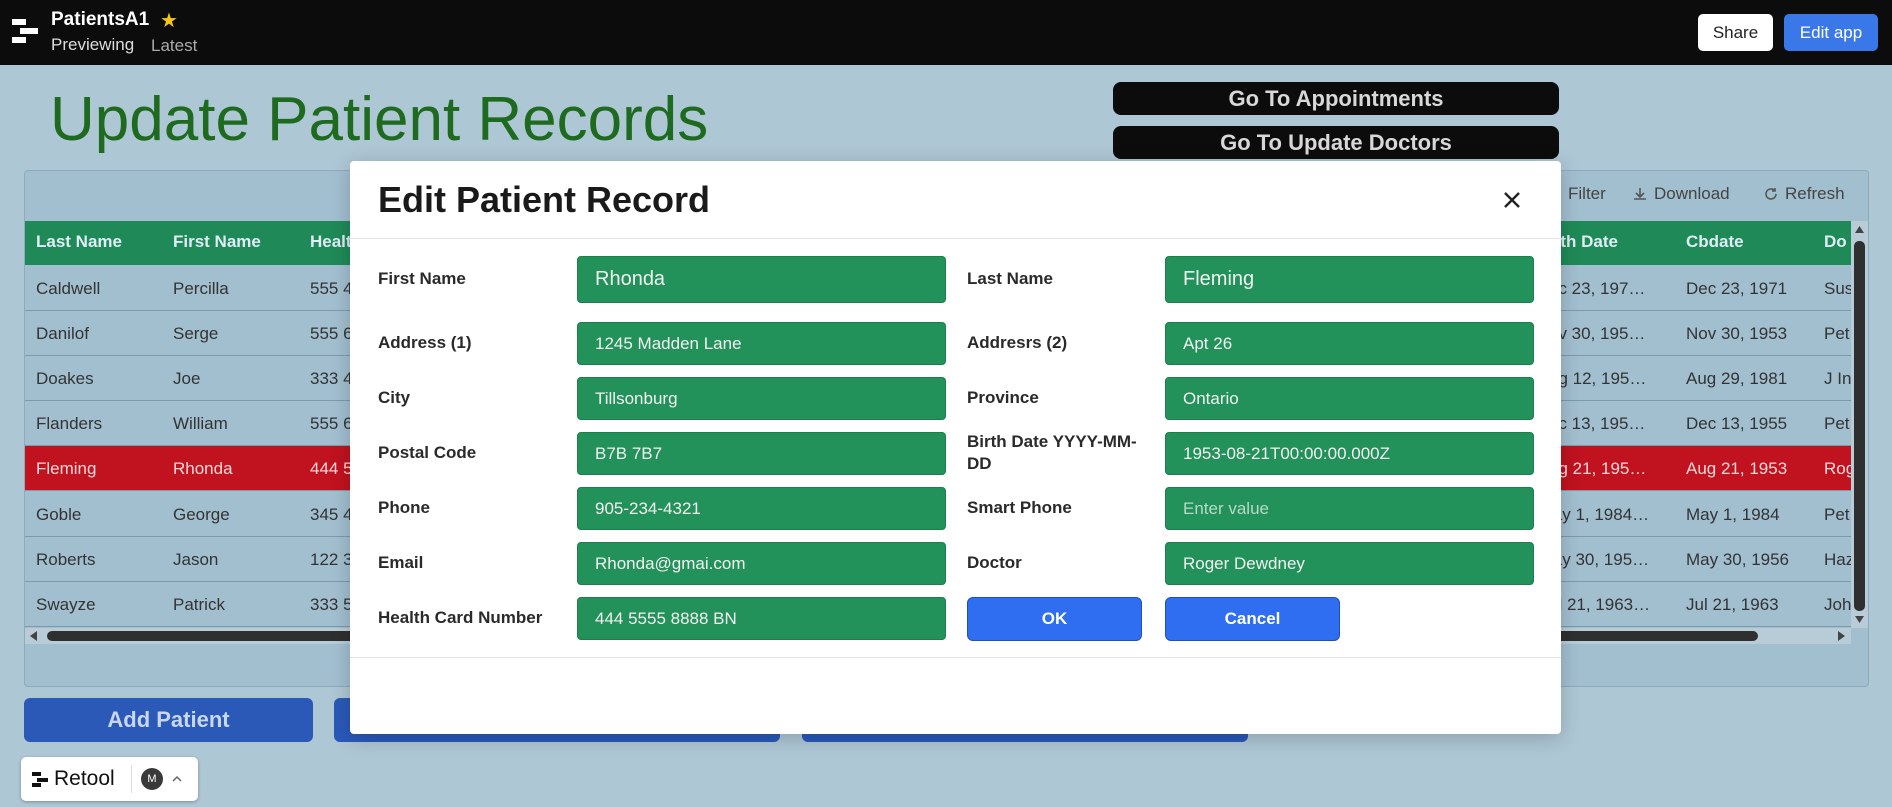  Describe the element at coordinates (168, 720) in the screenshot. I see `add-patient-button: Add Patient` at that location.